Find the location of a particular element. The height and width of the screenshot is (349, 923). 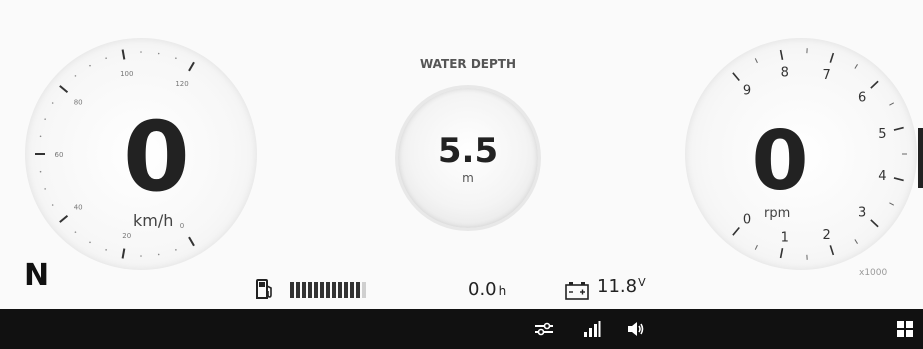

rpm-multiplier: x1000 is located at coordinates (873, 273).